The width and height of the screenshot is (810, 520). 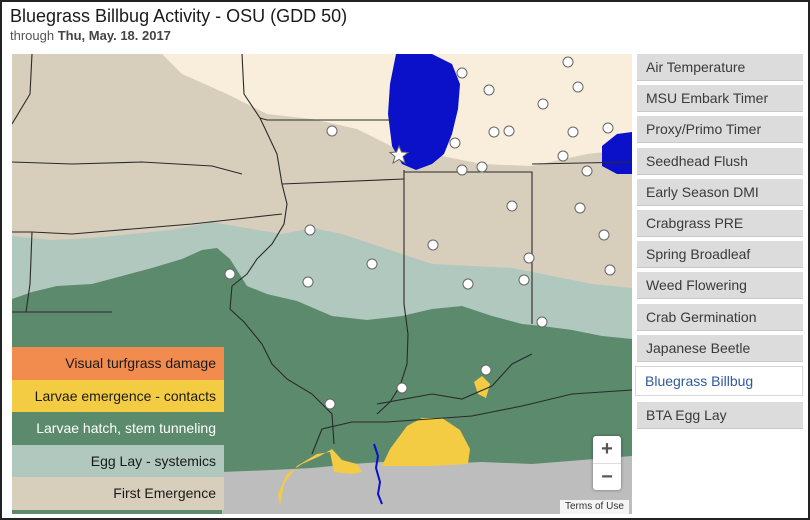 What do you see at coordinates (719, 380) in the screenshot?
I see `sidebar-item-bluegrass-billbug: Bluegrass Billbug` at bounding box center [719, 380].